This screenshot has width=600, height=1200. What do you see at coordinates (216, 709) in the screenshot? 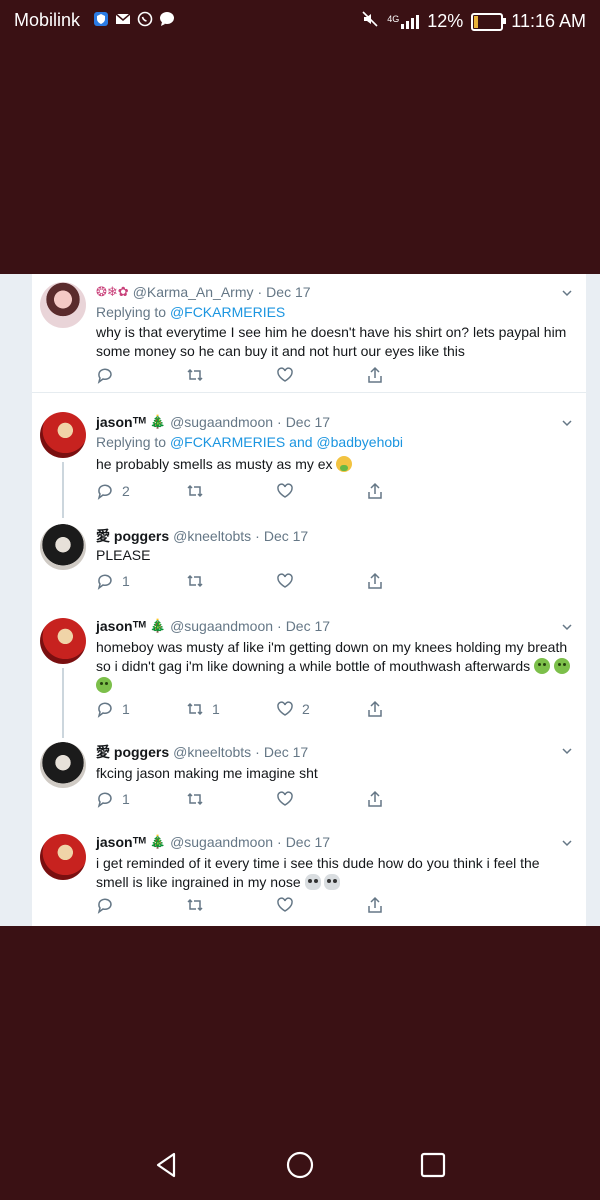
I see `retweet-count: 1` at bounding box center [216, 709].